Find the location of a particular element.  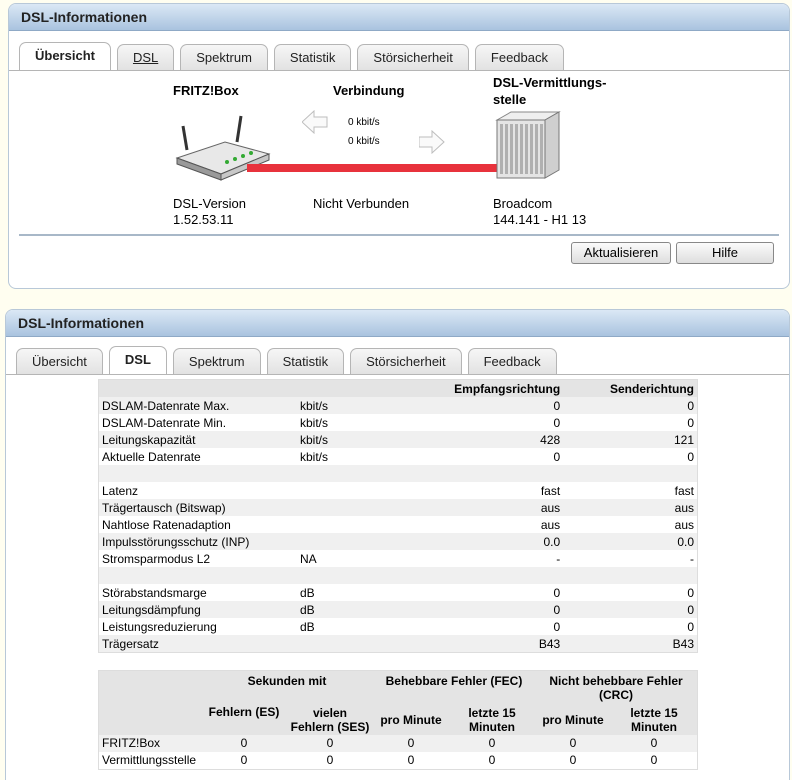

fritzbox-label: FRITZ!Box is located at coordinates (206, 90).